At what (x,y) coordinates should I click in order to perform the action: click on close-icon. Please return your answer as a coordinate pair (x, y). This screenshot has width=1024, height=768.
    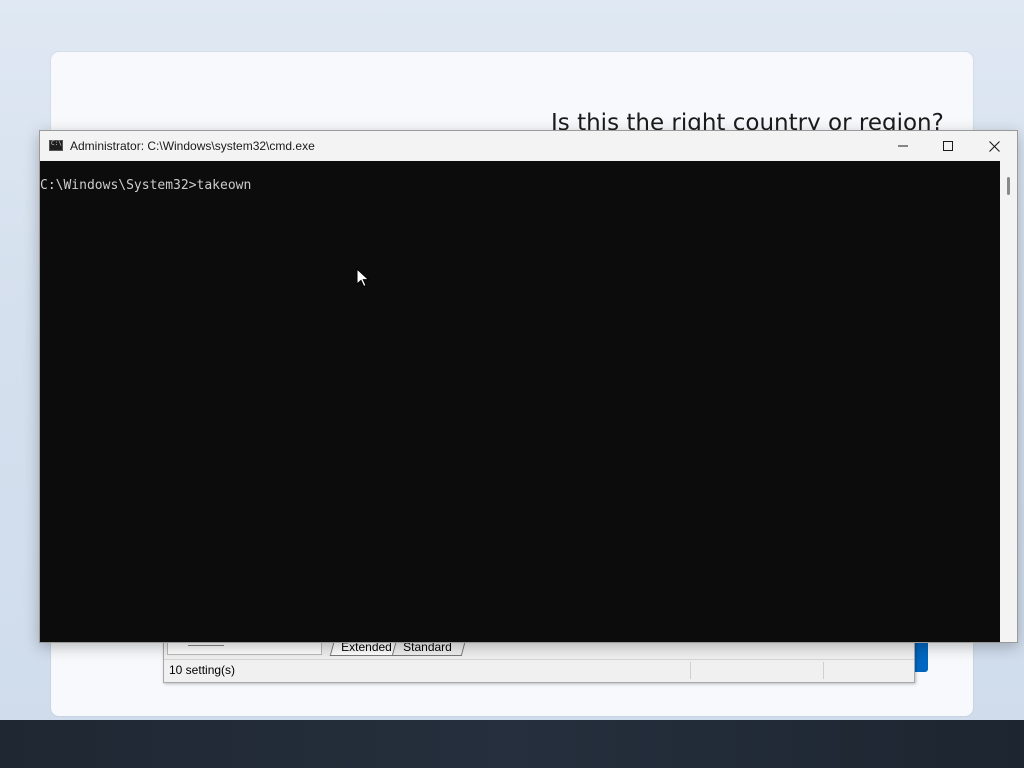
    Looking at the image, I should click on (994, 146).